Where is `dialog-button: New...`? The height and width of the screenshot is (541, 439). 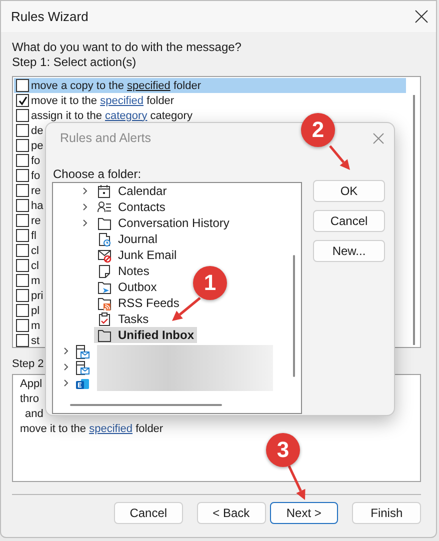
dialog-button: New... is located at coordinates (349, 251).